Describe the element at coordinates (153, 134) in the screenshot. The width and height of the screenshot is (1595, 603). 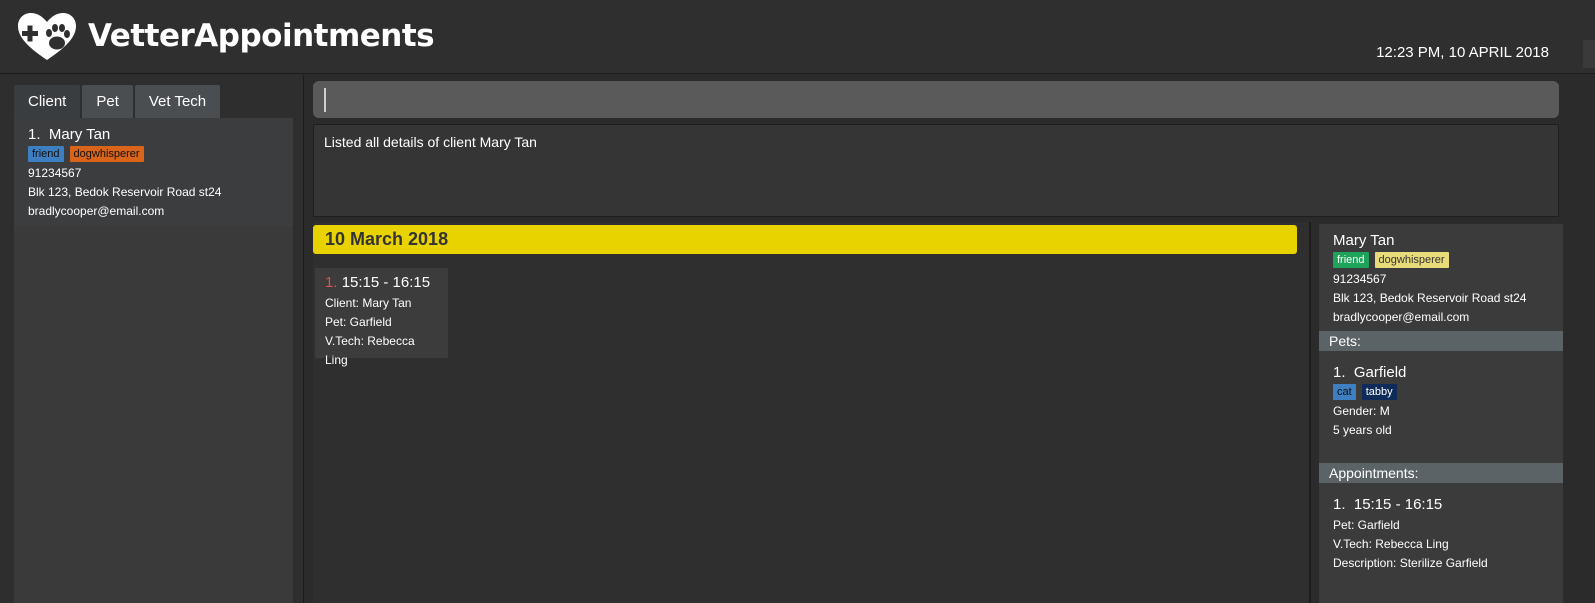
I see `client-name: 1. Mary Tan` at that location.